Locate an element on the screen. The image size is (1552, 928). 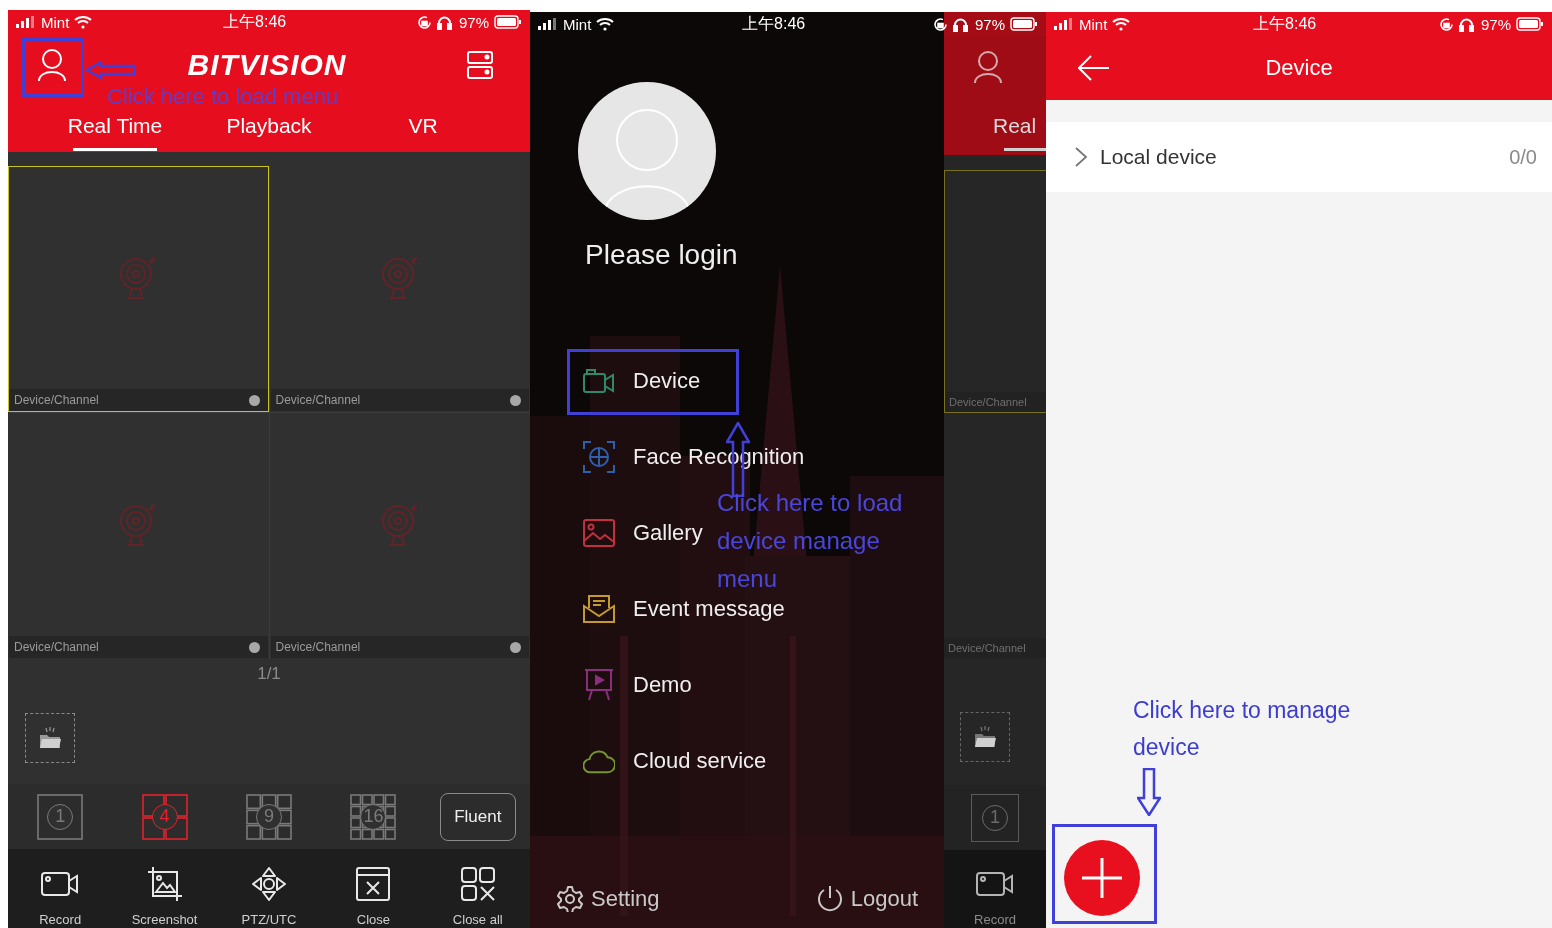
device-count: 0/0 is located at coordinates (1523, 157).